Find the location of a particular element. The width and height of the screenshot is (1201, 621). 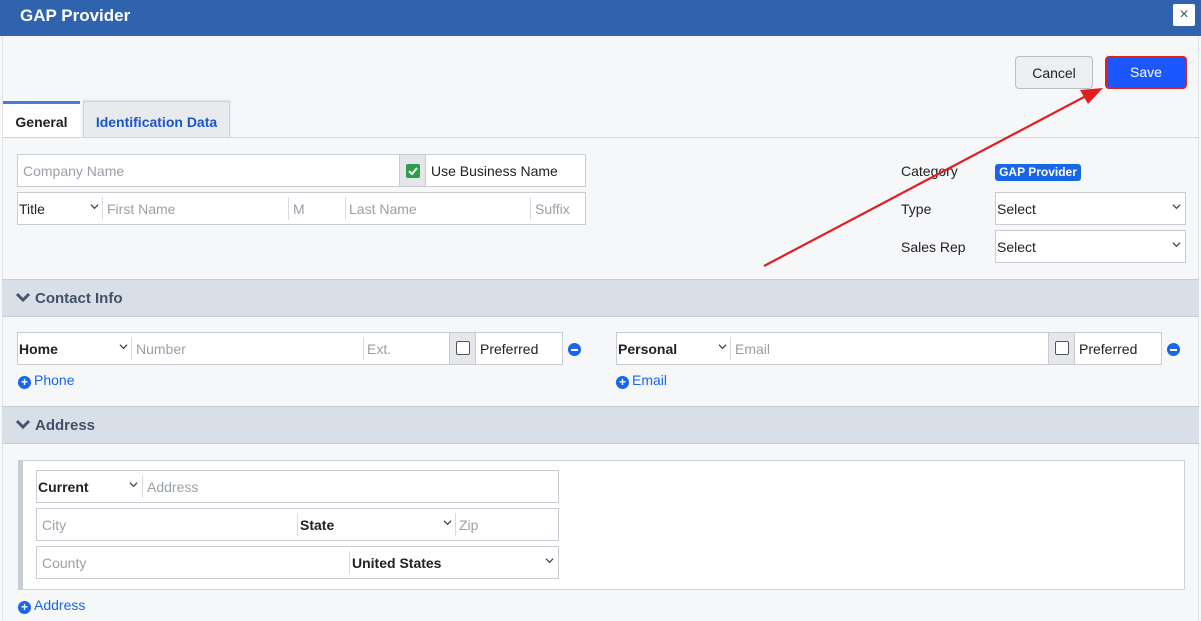

sales-rep-select: Select is located at coordinates (1090, 246).